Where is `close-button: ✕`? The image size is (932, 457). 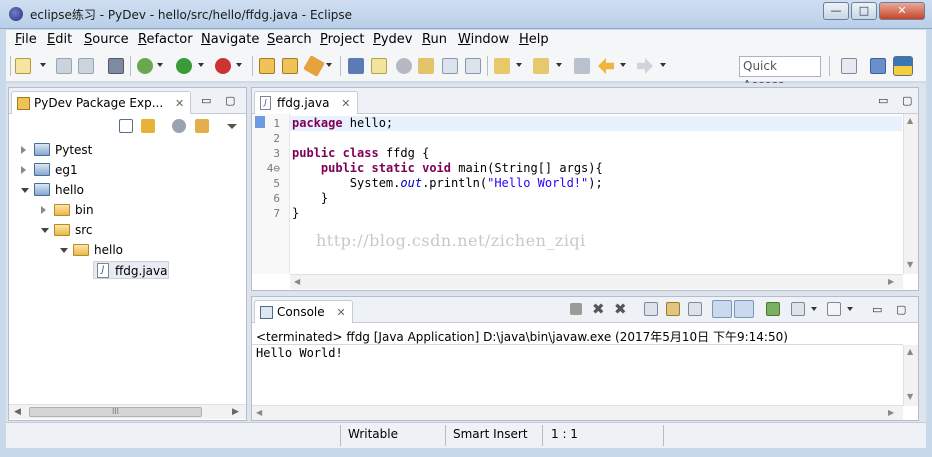 close-button: ✕ is located at coordinates (902, 11).